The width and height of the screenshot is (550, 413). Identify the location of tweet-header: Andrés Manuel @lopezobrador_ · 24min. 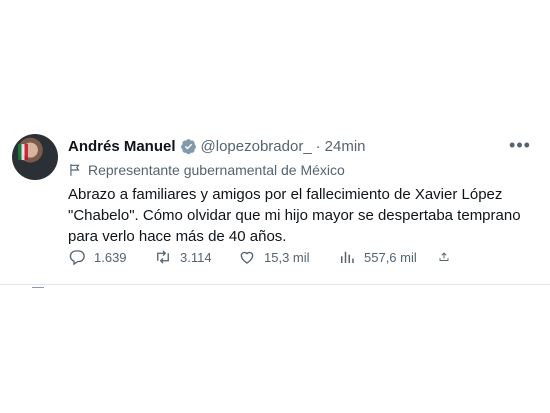
(217, 146).